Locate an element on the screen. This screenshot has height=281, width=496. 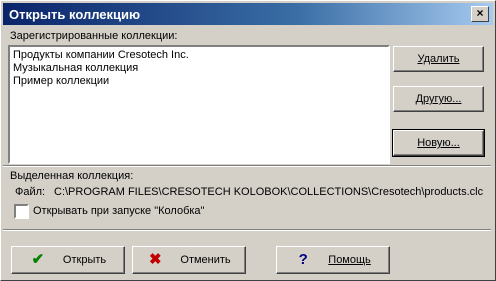
open-label: Открыть is located at coordinates (84, 260).